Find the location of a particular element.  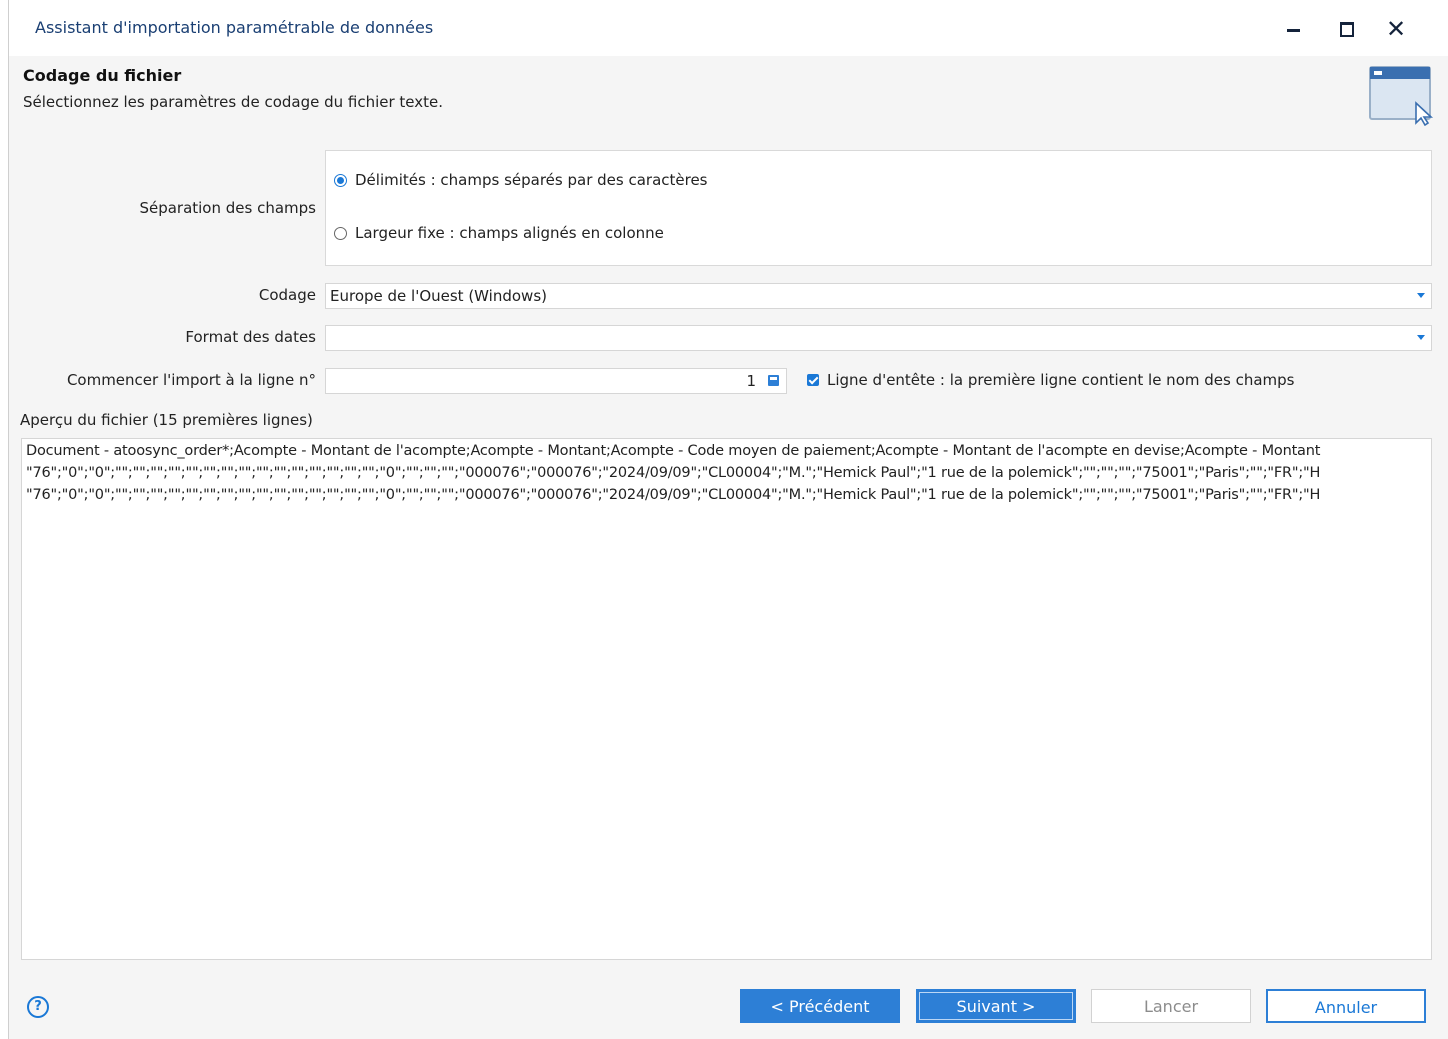

minimize-icon is located at coordinates (1293, 30).